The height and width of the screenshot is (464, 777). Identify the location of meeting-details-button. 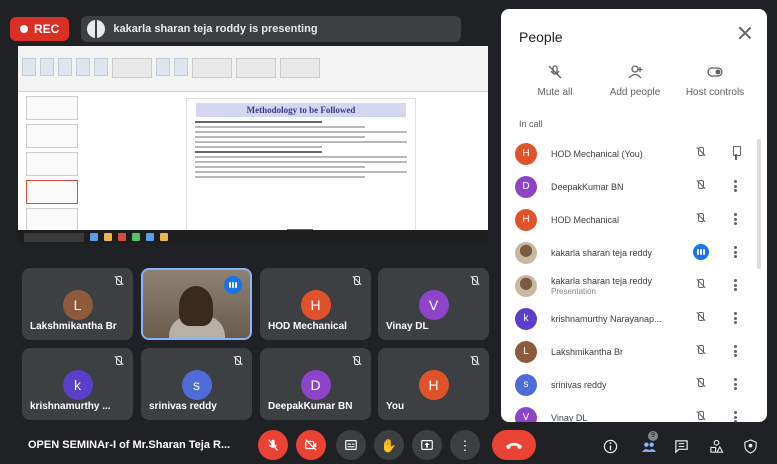
(610, 446).